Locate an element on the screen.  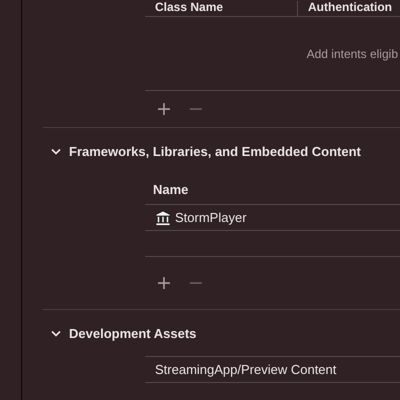
library-icon is located at coordinates (163, 218).